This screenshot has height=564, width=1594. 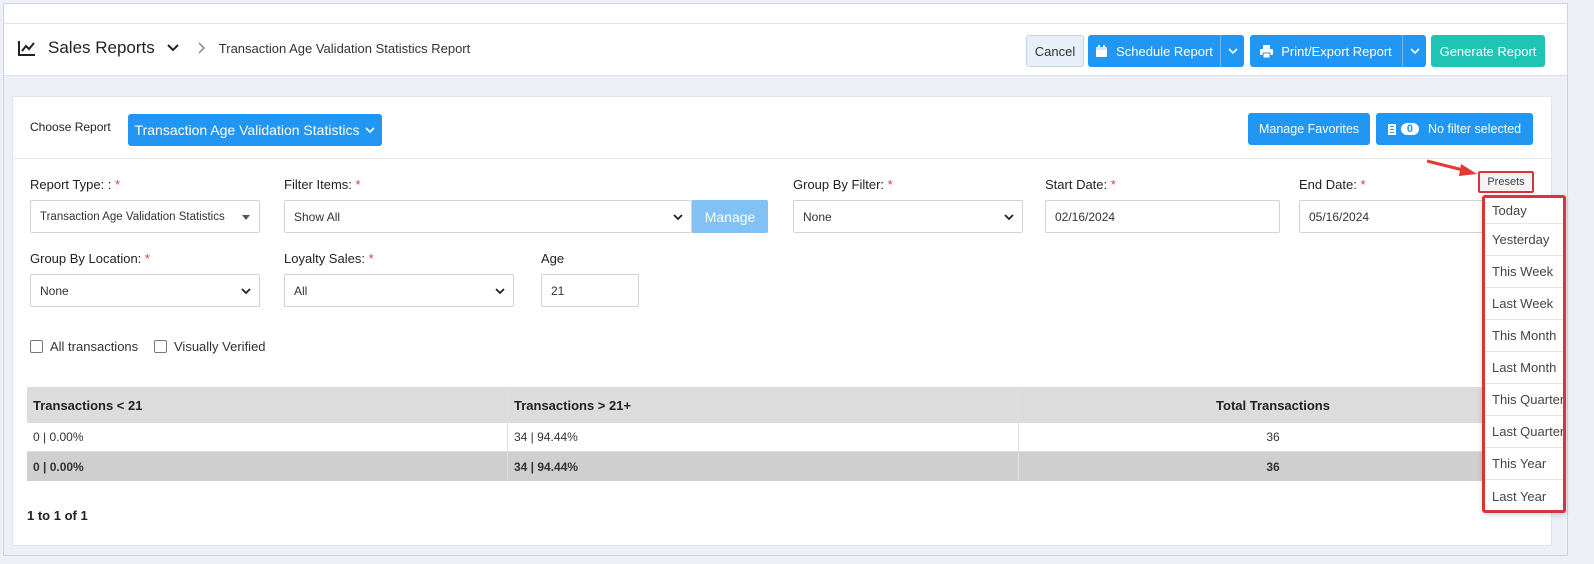 What do you see at coordinates (1488, 51) in the screenshot?
I see `generate-report-button: Generate Report` at bounding box center [1488, 51].